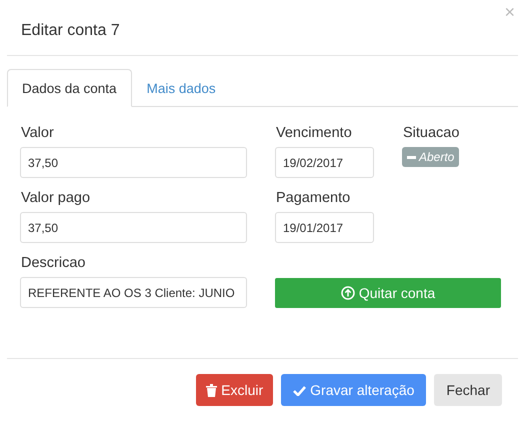  What do you see at coordinates (69, 88) in the screenshot?
I see `tab: Dados da conta` at bounding box center [69, 88].